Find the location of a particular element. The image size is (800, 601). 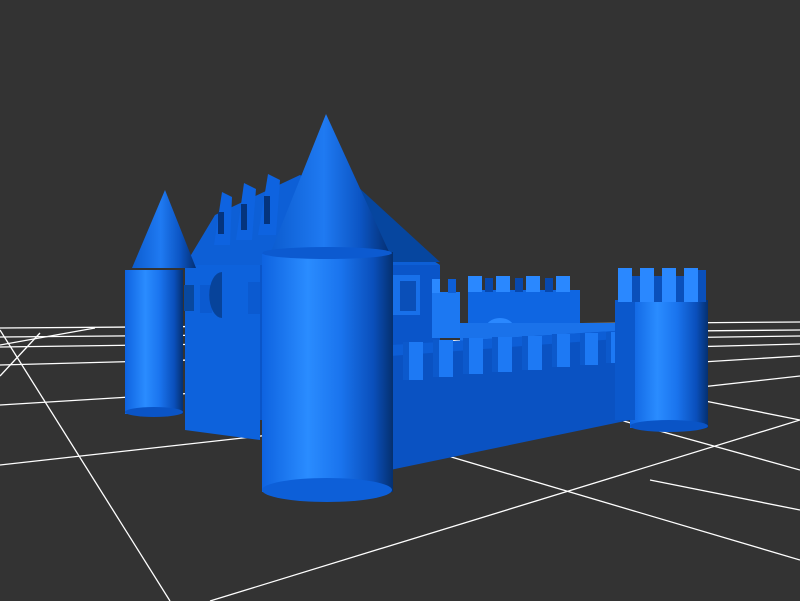

tower-front-right is located at coordinates (661, 350).